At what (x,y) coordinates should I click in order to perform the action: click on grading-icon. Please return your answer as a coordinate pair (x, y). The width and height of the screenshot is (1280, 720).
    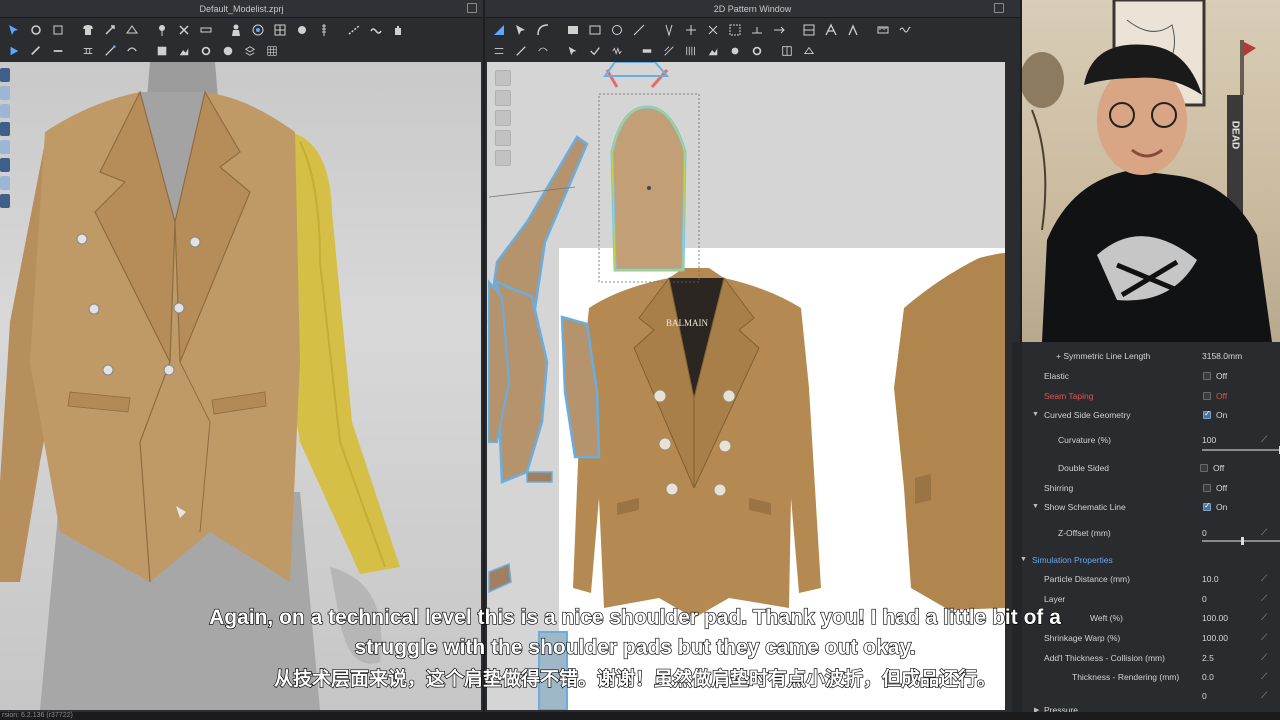
    Looking at the image, I should click on (669, 51).